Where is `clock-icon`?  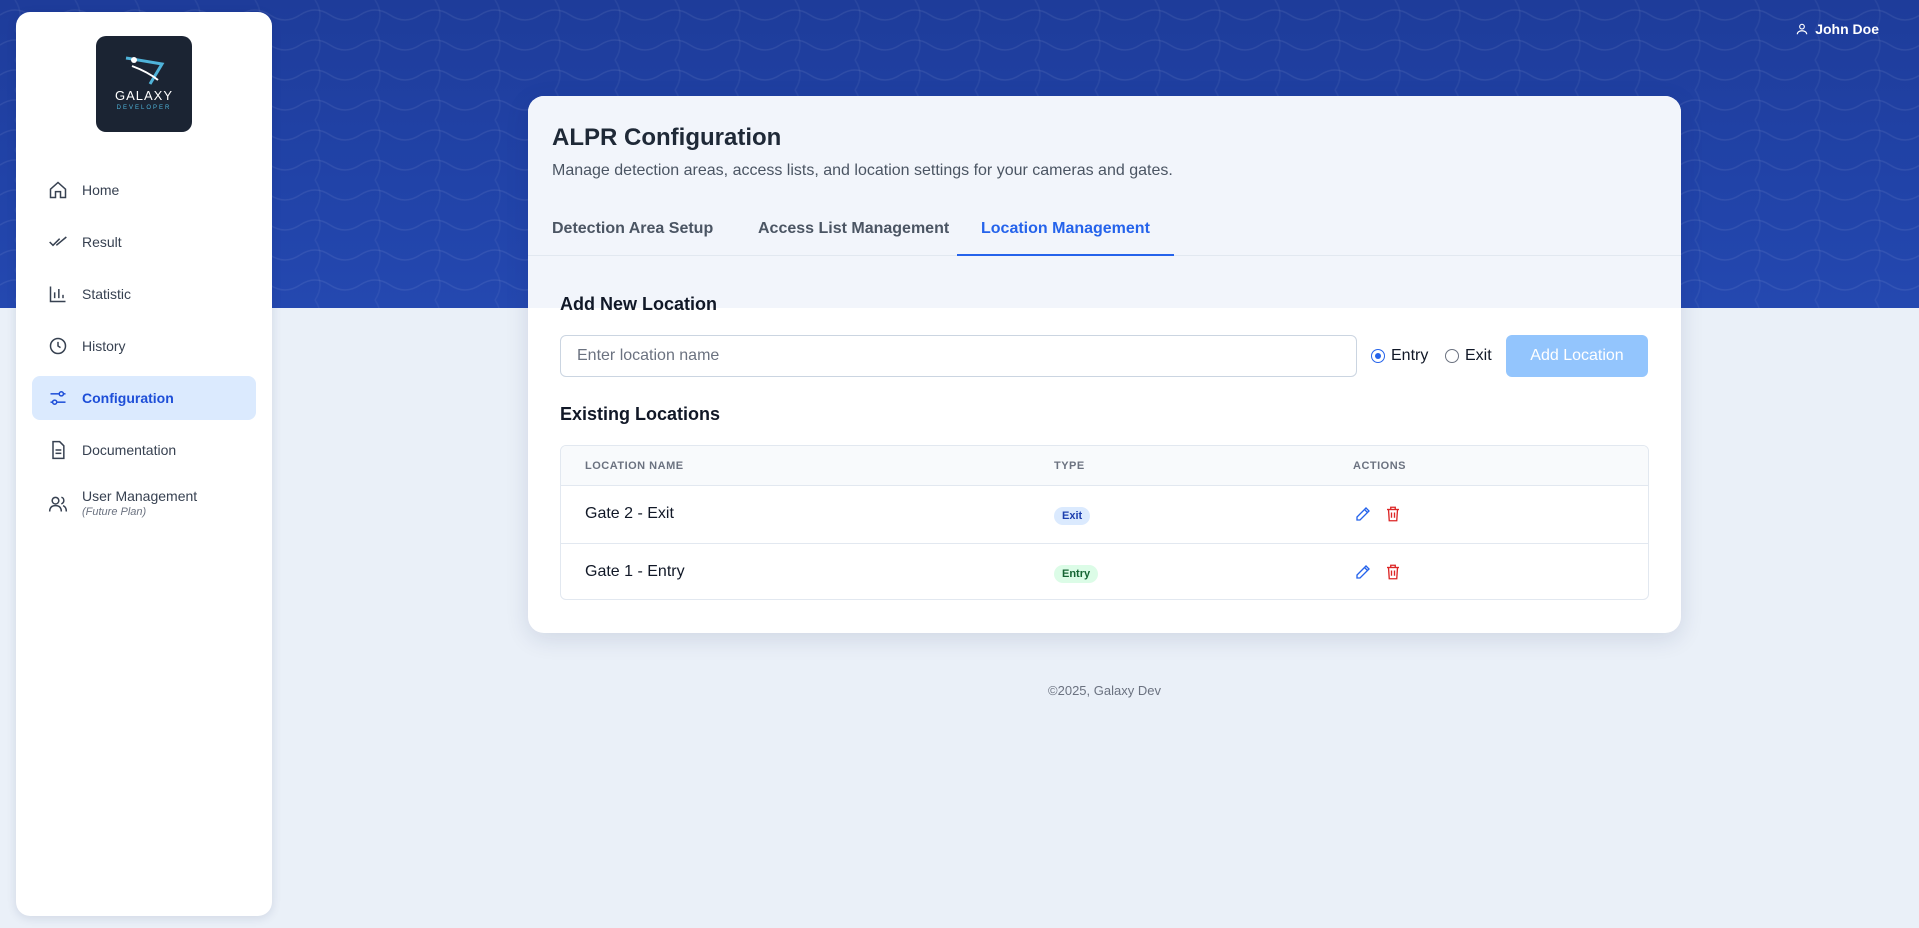 clock-icon is located at coordinates (58, 346).